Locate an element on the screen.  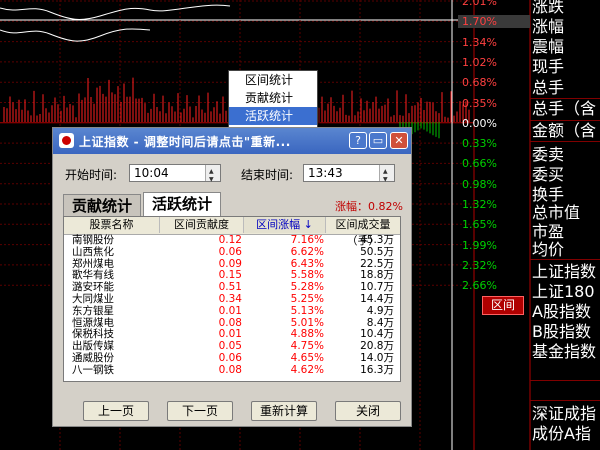
column-header-name: 股票名称 is located at coordinates (112, 225).